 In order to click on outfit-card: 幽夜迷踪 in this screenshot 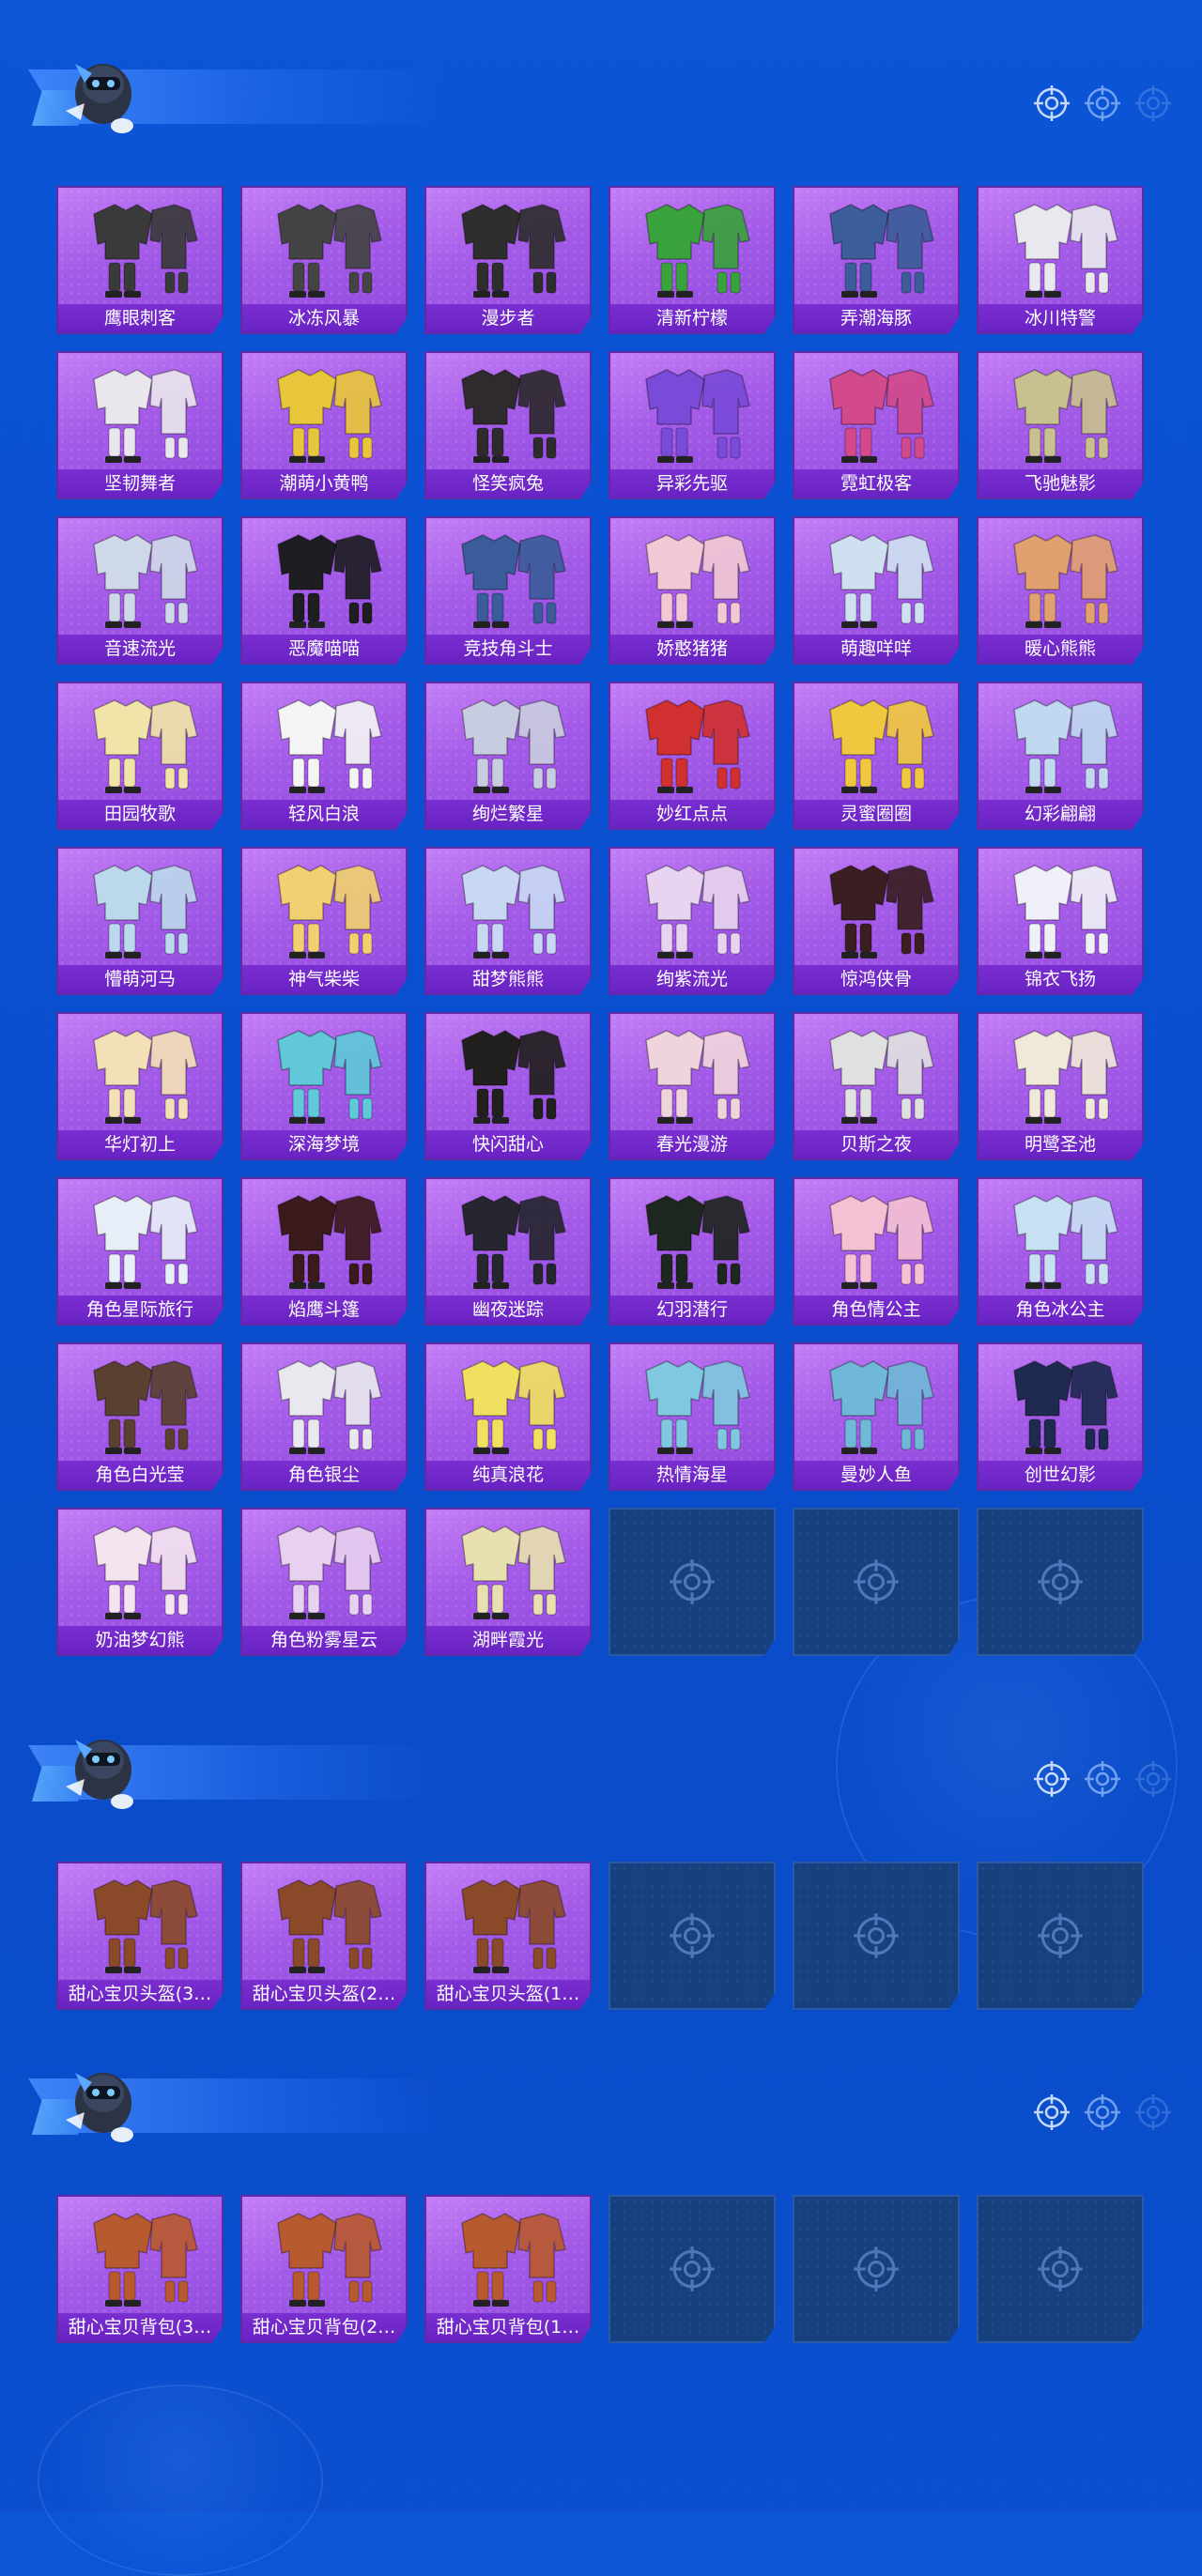, I will do `click(508, 1252)`.